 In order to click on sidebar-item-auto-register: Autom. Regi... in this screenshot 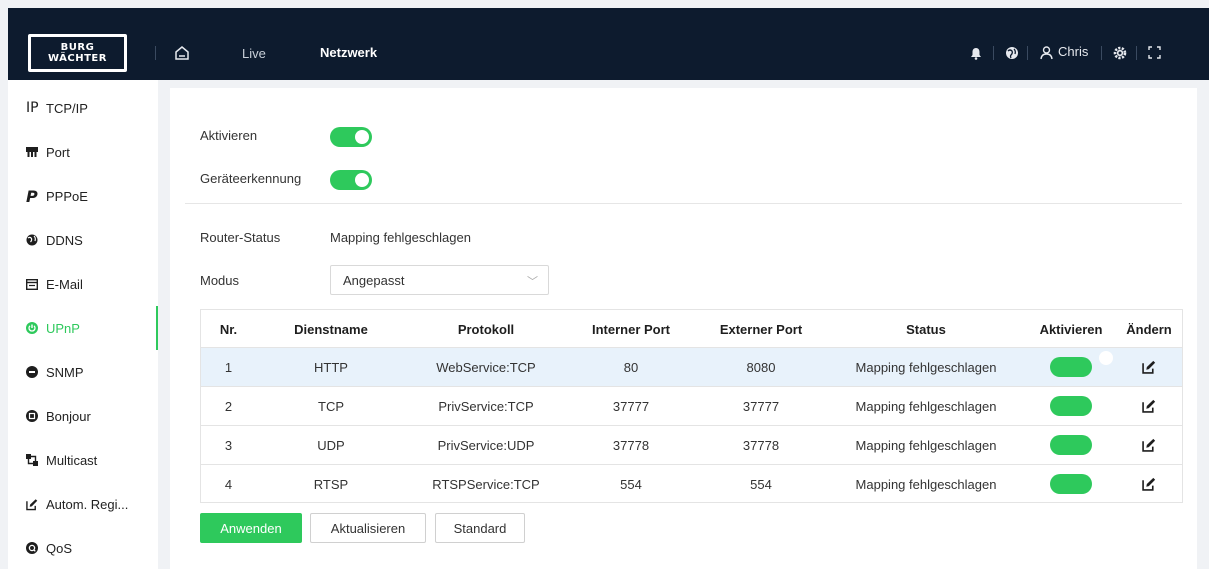, I will do `click(83, 504)`.